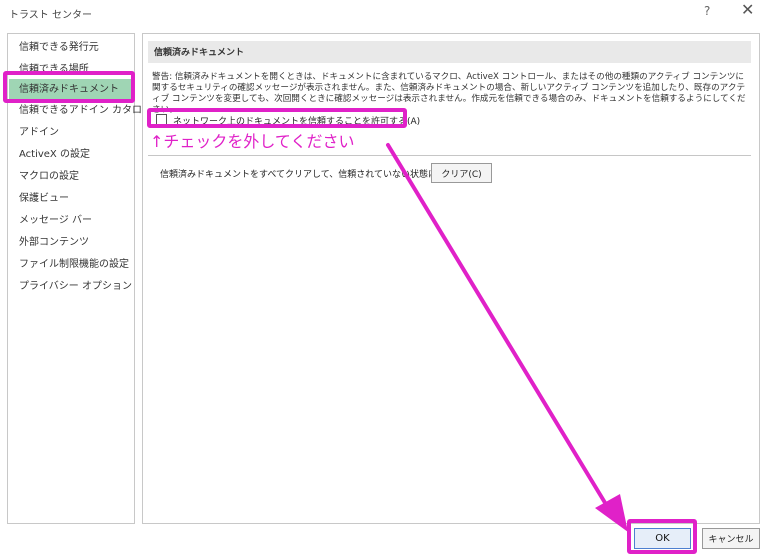  Describe the element at coordinates (71, 220) in the screenshot. I see `sidebar-item-message-bar: メッセージ バー` at that location.